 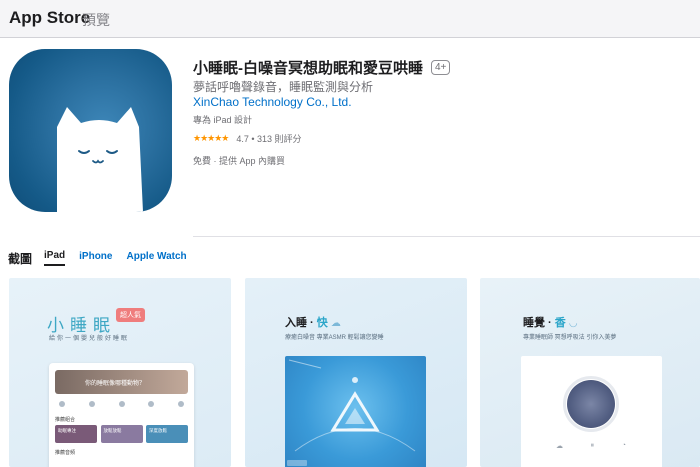 I want to click on app-title: 小睡眠-白噪音冥想助眠和愛豆哄睡, so click(x=308, y=68).